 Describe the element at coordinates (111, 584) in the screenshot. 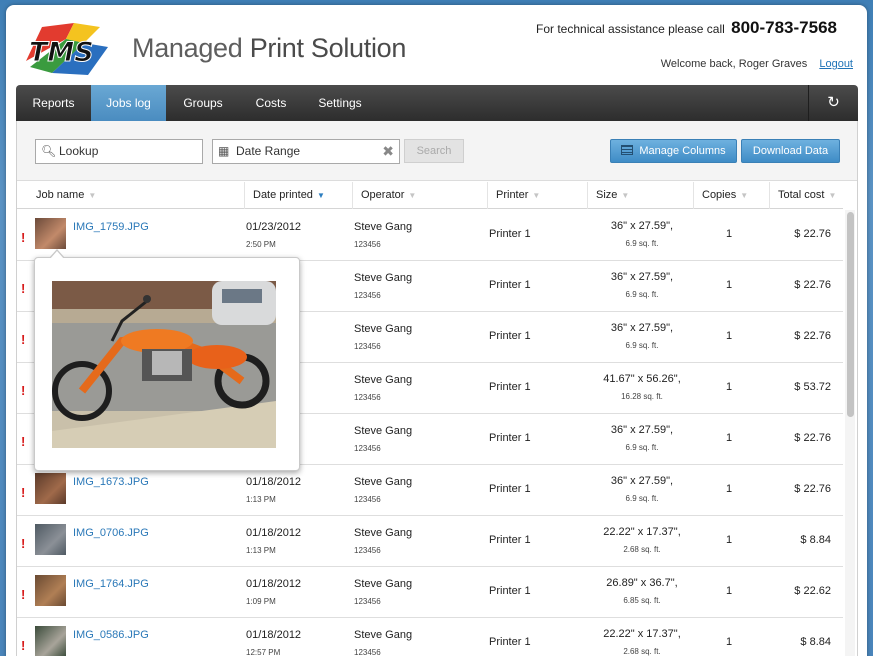

I see `job-name-link: IMG_1764.JPG` at that location.